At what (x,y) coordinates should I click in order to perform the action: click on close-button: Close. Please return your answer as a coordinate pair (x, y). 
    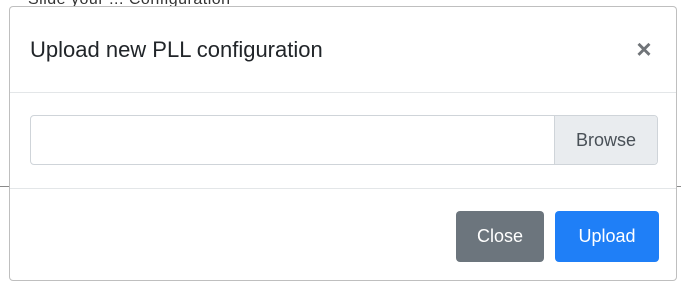
    Looking at the image, I should click on (500, 236).